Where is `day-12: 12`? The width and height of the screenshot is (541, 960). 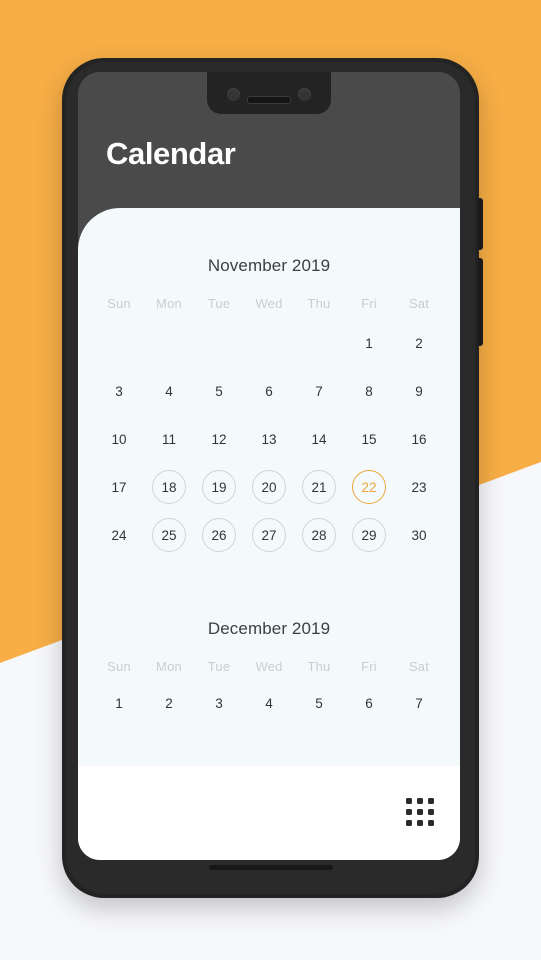 day-12: 12 is located at coordinates (219, 439).